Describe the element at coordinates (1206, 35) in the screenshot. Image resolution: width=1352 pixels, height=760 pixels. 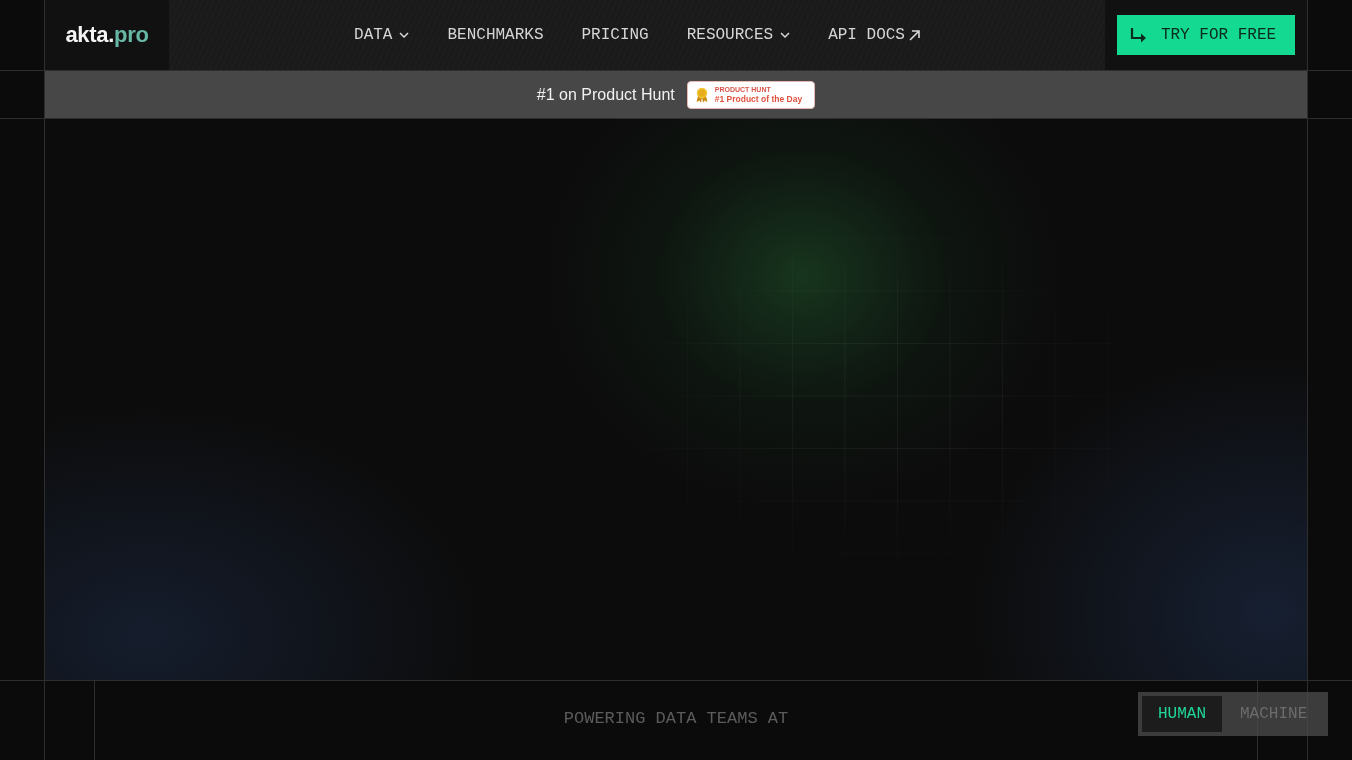
I see `try-for-free-button: TRY FOR FREE` at that location.